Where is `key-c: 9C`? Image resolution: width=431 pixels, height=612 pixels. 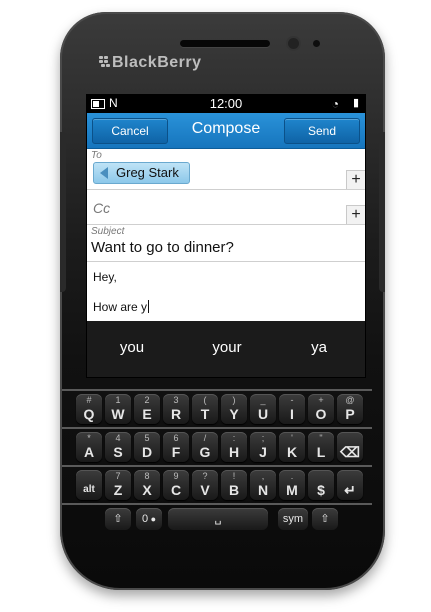 key-c: 9C is located at coordinates (176, 485).